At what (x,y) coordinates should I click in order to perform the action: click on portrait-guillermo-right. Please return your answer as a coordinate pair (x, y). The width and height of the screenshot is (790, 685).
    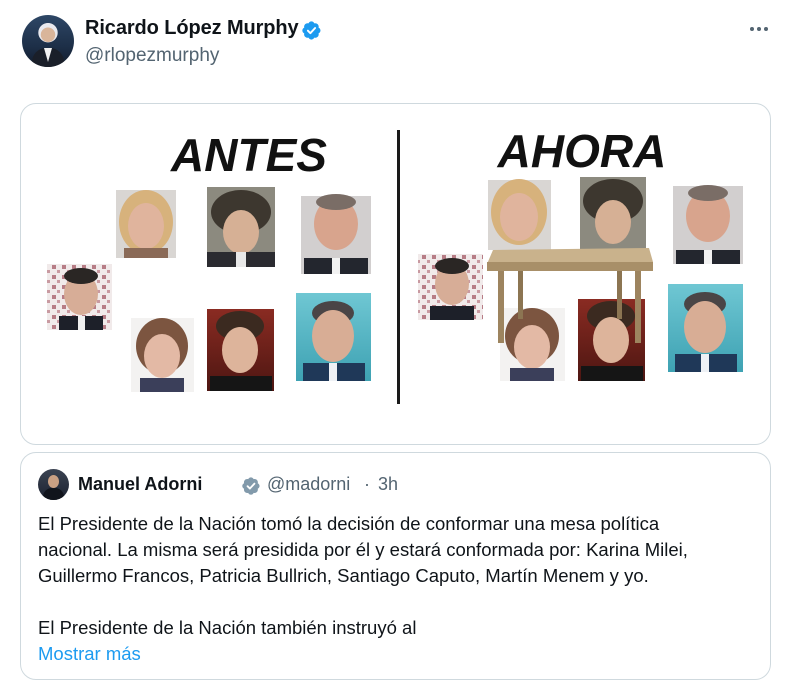
    Looking at the image, I should click on (708, 224).